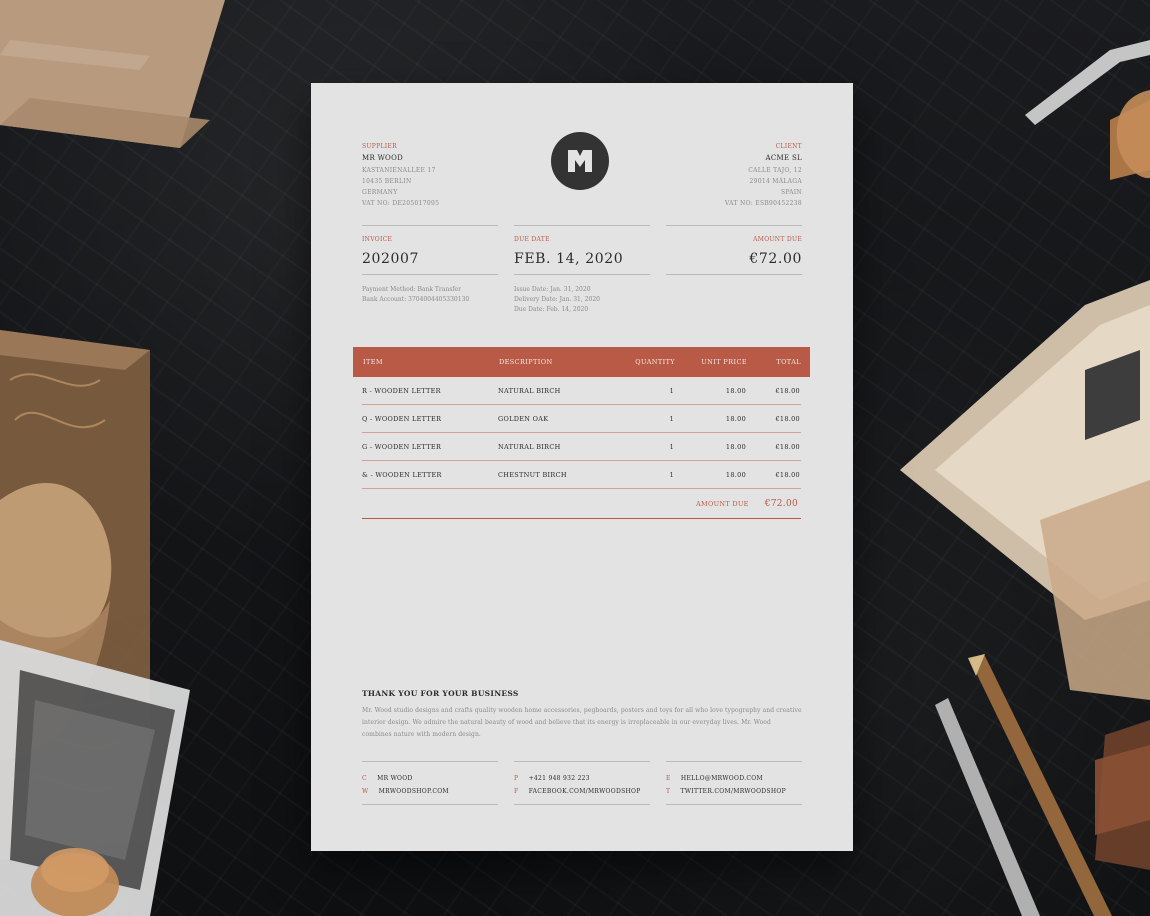  Describe the element at coordinates (416, 299) in the screenshot. I see `bank-account: Bank Account: 3704004405330130` at that location.